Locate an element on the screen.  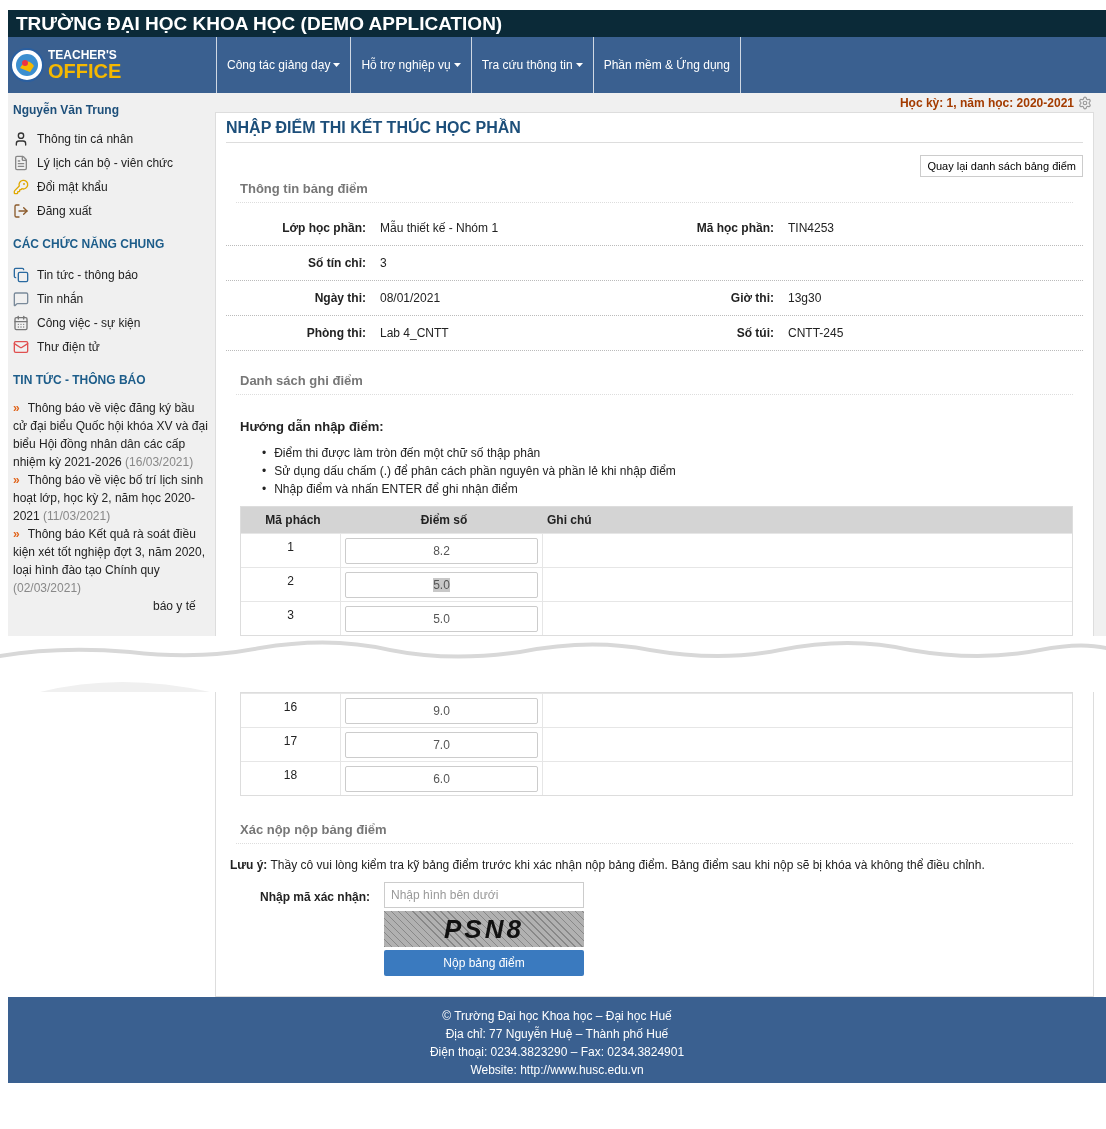
section-title: TIN TỨC - THÔNG BÁO is located at coordinates (80, 380).